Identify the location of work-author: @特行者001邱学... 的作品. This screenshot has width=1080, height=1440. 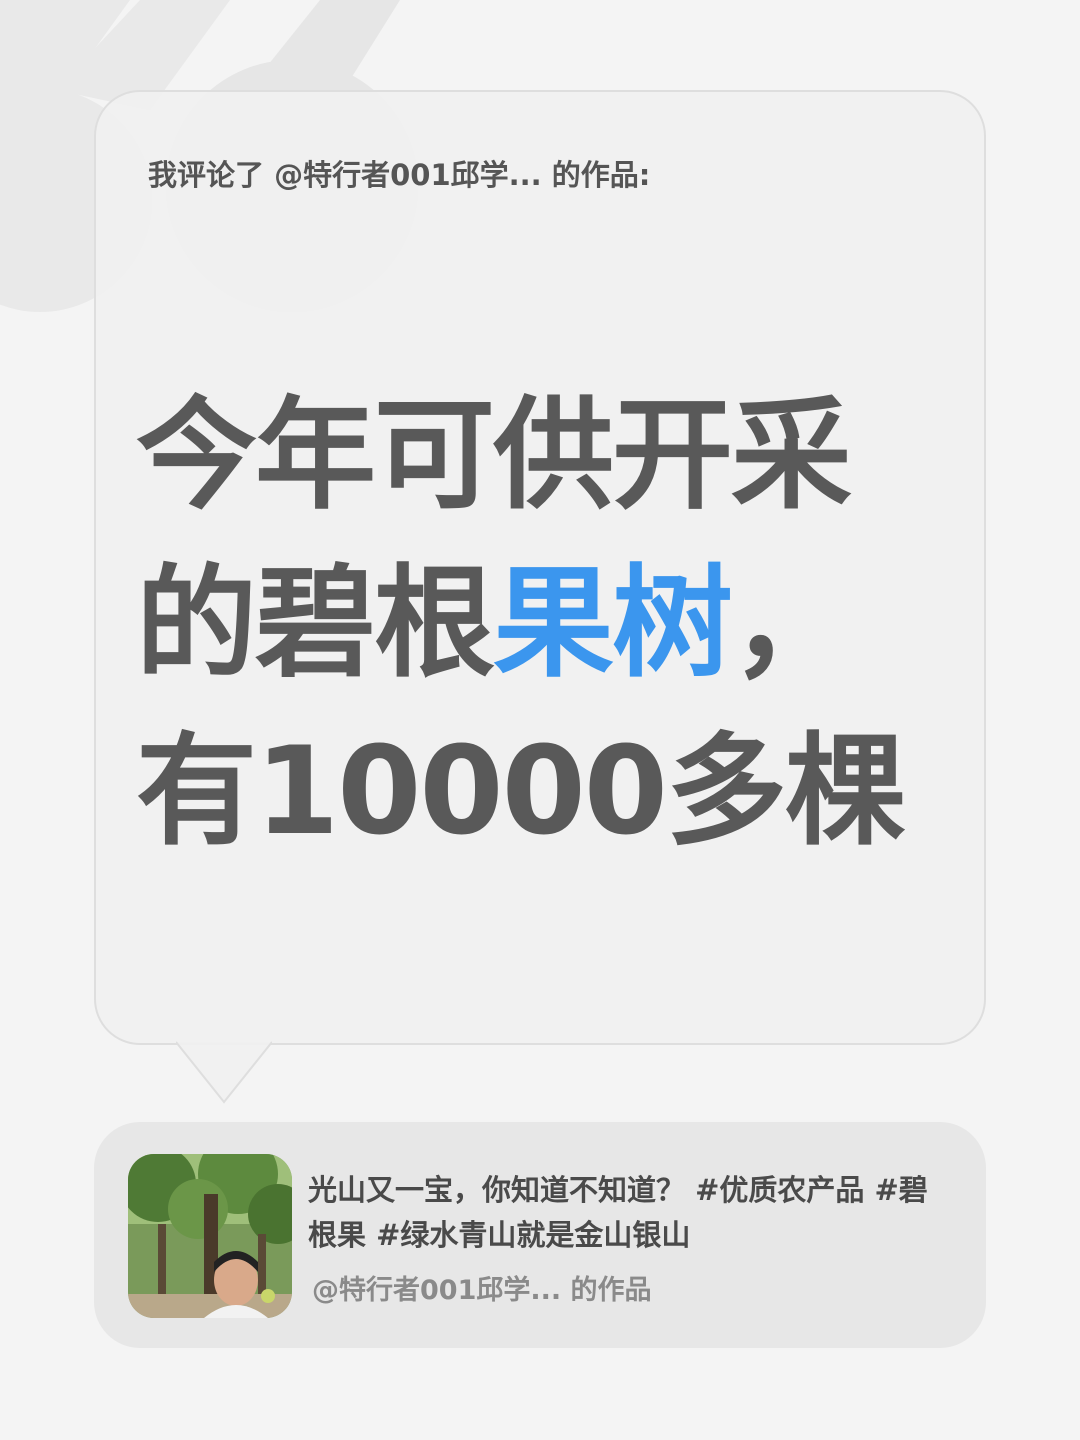
(482, 1287).